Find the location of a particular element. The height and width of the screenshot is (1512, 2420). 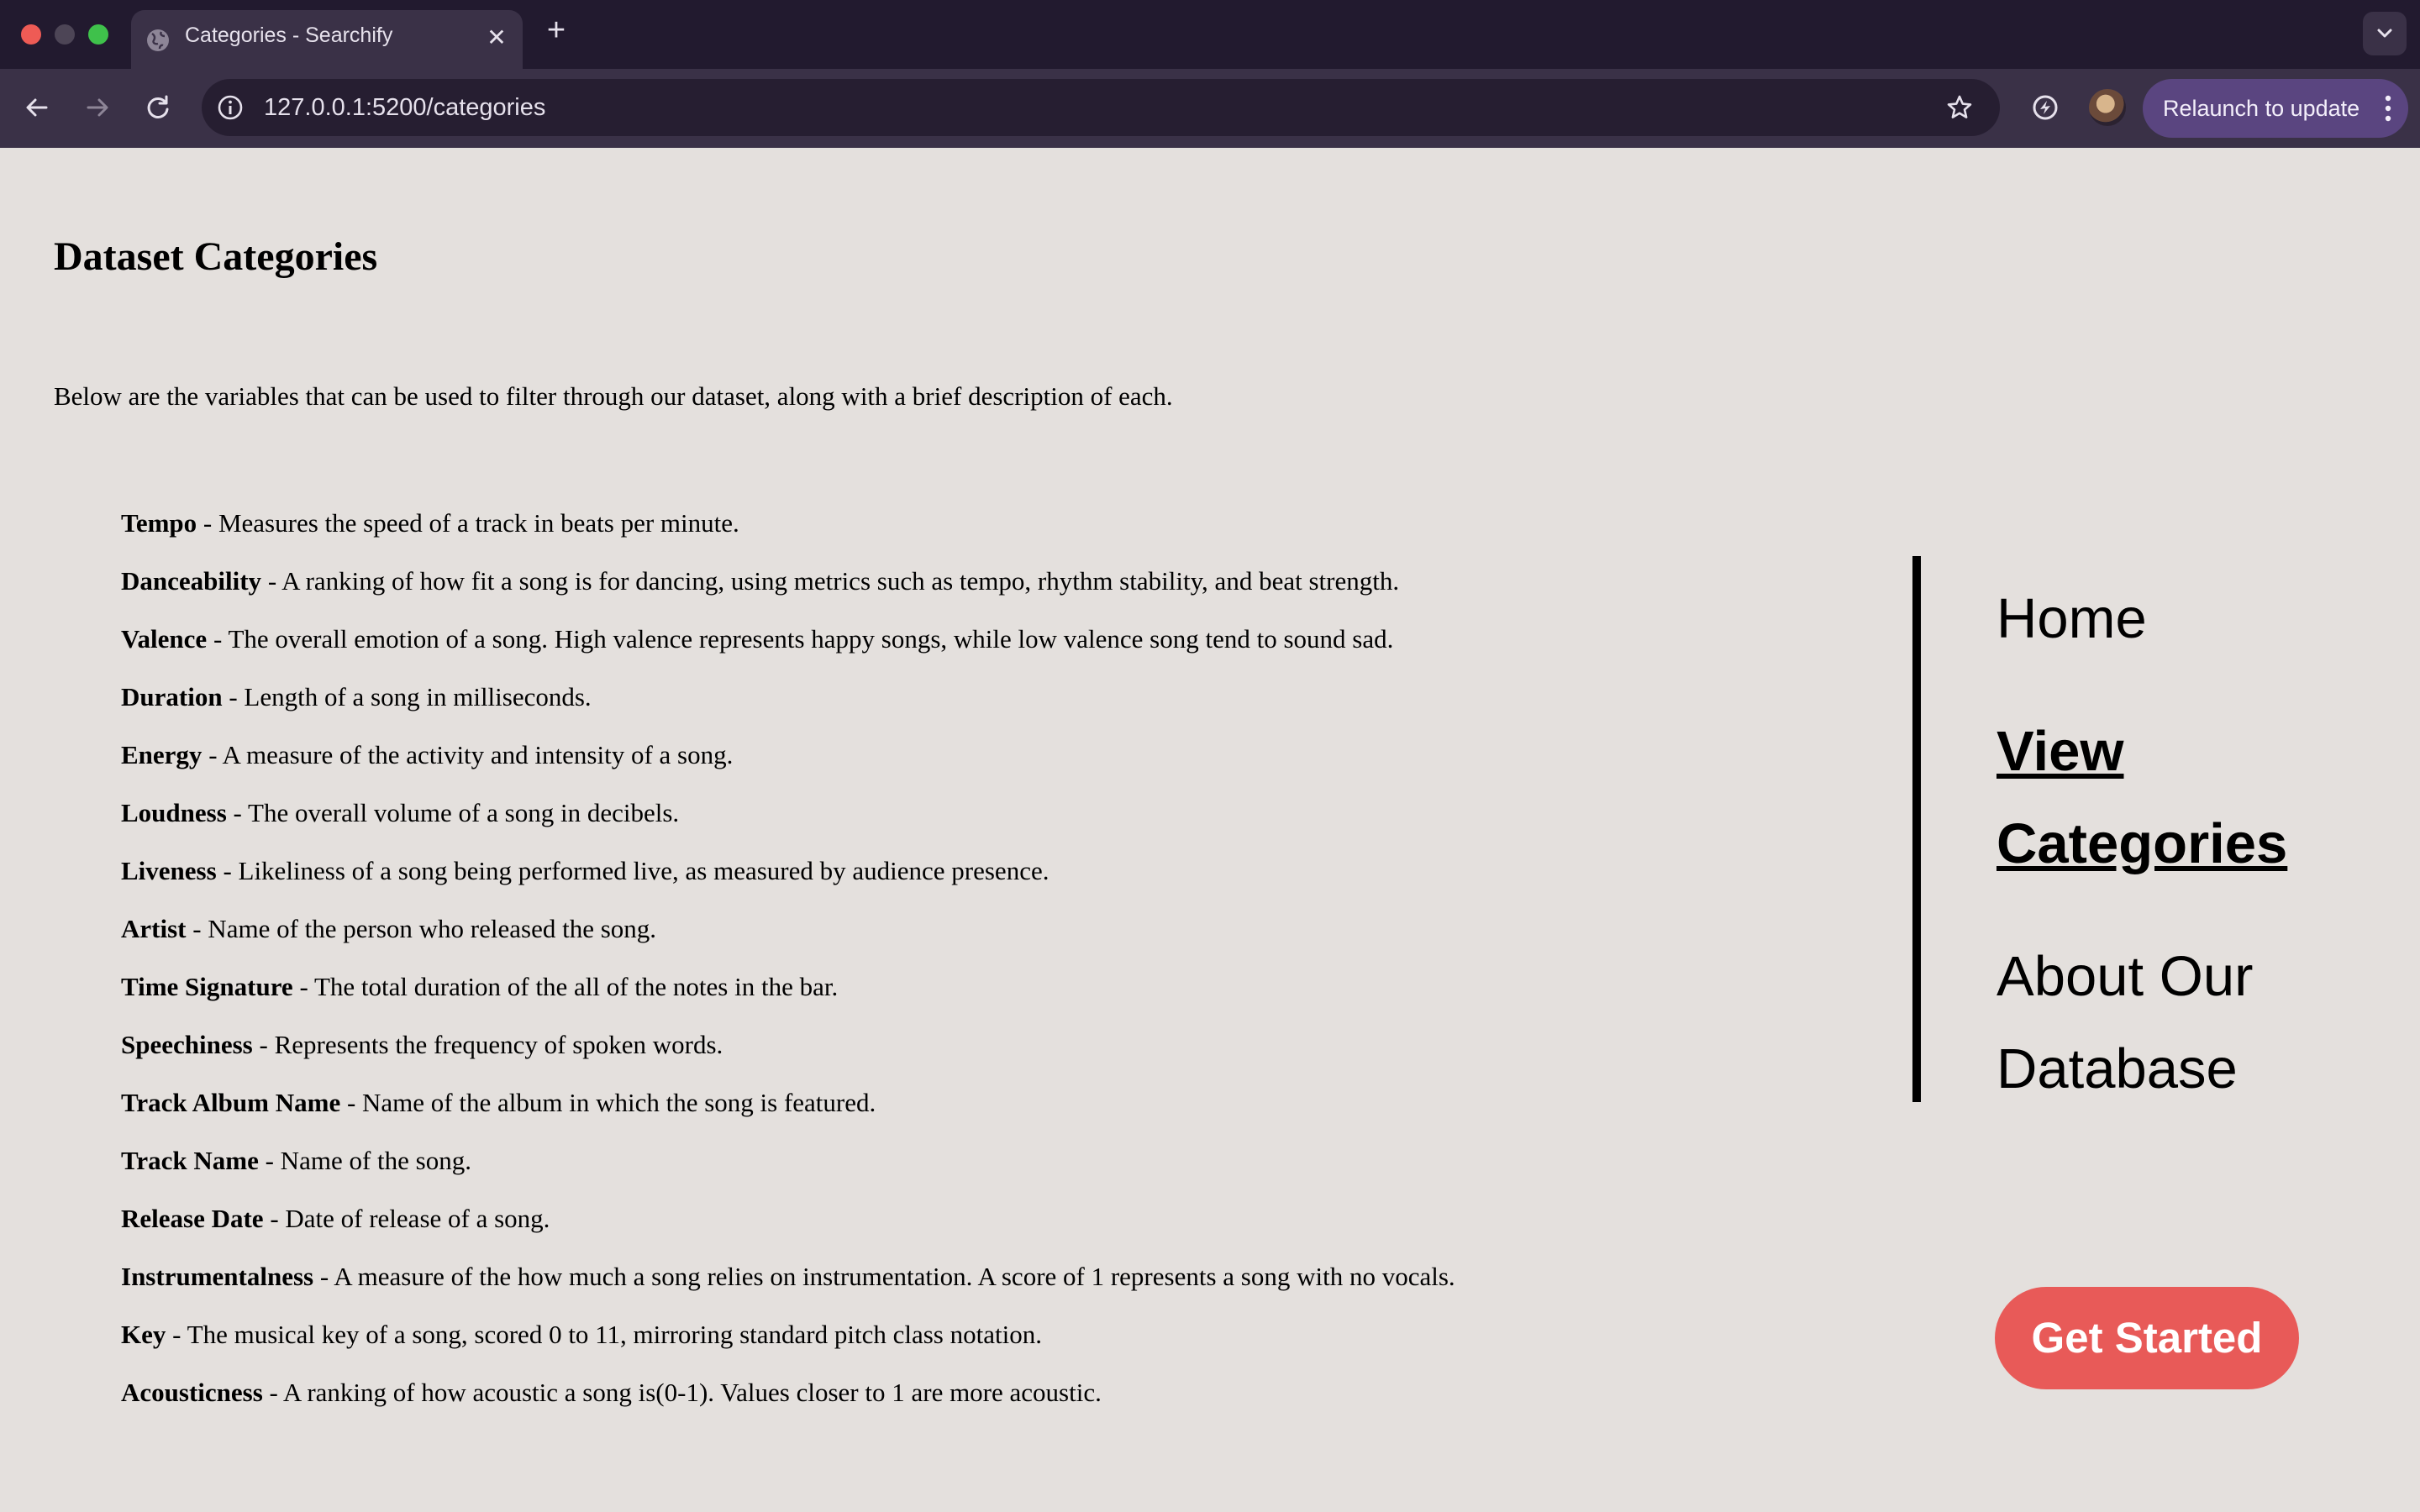

nav-link-about-database: Database is located at coordinates (2117, 1069).